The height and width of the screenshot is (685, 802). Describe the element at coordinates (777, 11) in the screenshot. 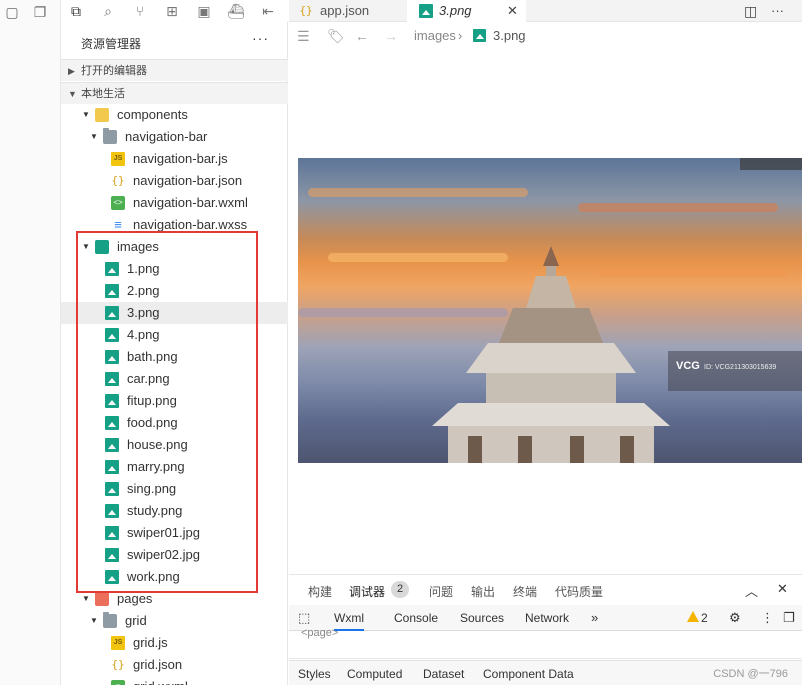

I see `more-actions-icon: ···` at that location.